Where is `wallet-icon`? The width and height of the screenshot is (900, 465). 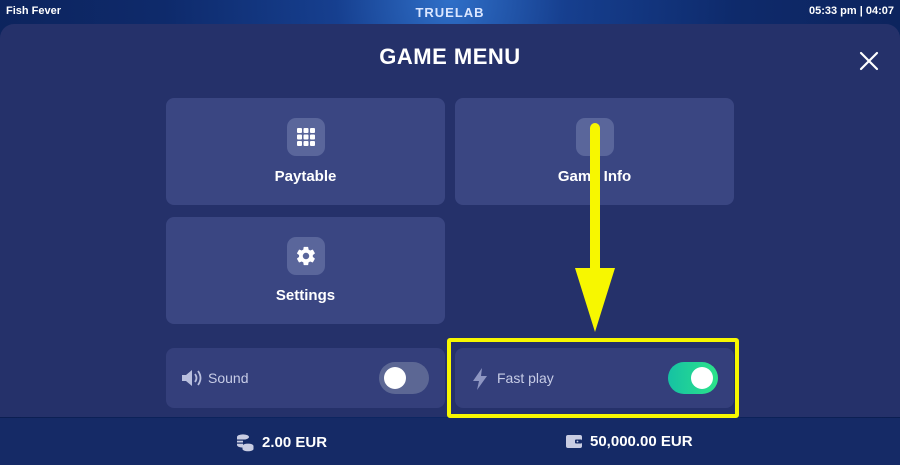 wallet-icon is located at coordinates (574, 441).